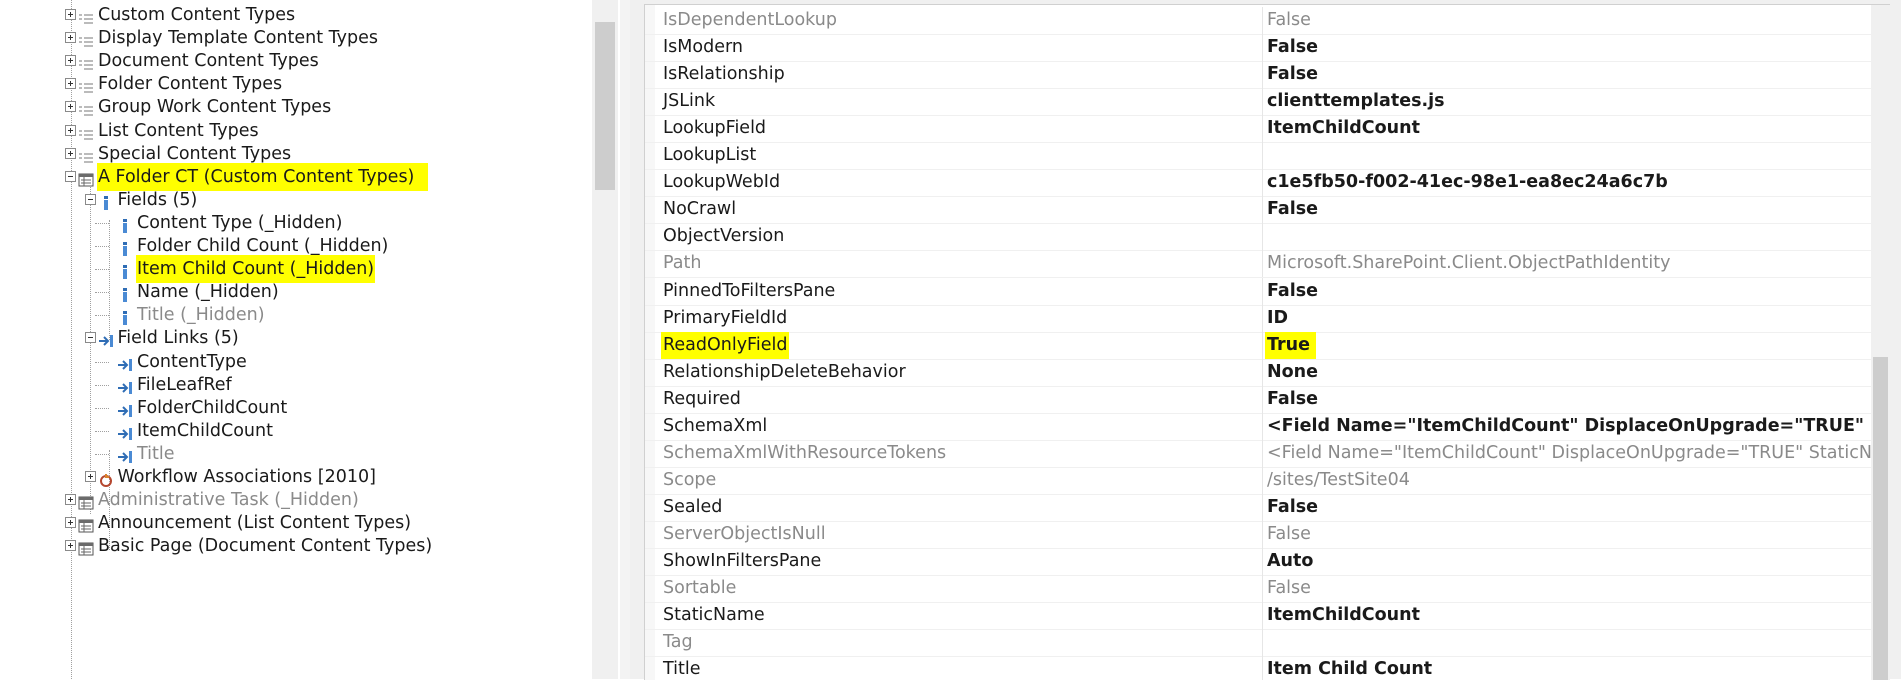 This screenshot has width=1901, height=680. I want to click on property-row: ShowInFiltersPane Auto, so click(1258, 562).